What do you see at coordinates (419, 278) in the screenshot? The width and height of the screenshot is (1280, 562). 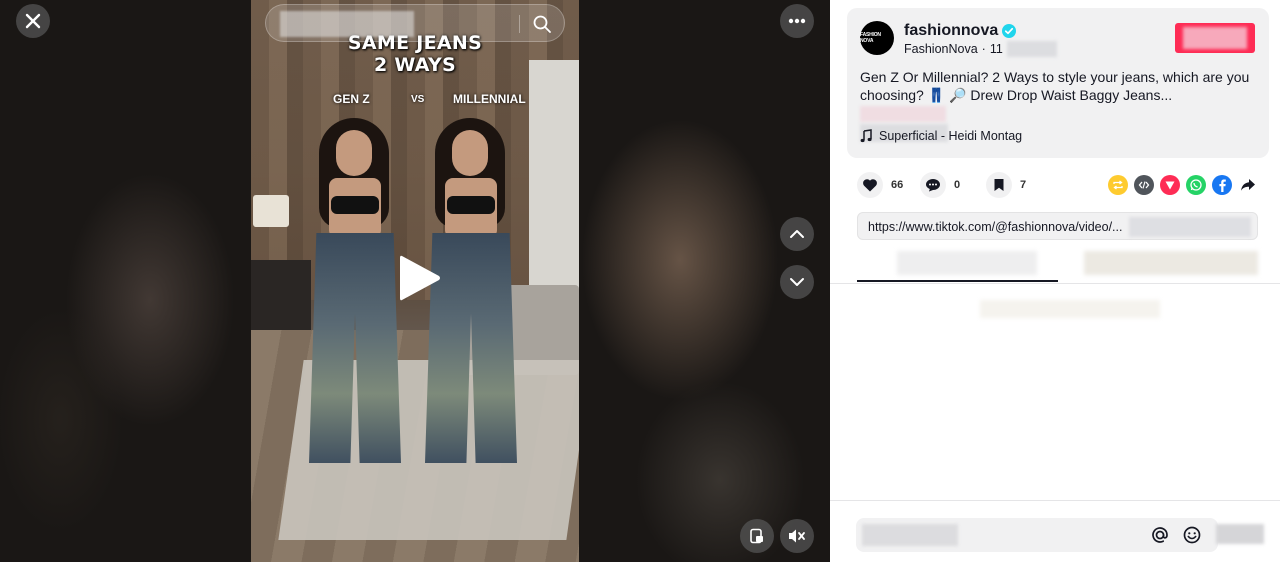 I see `play-icon` at bounding box center [419, 278].